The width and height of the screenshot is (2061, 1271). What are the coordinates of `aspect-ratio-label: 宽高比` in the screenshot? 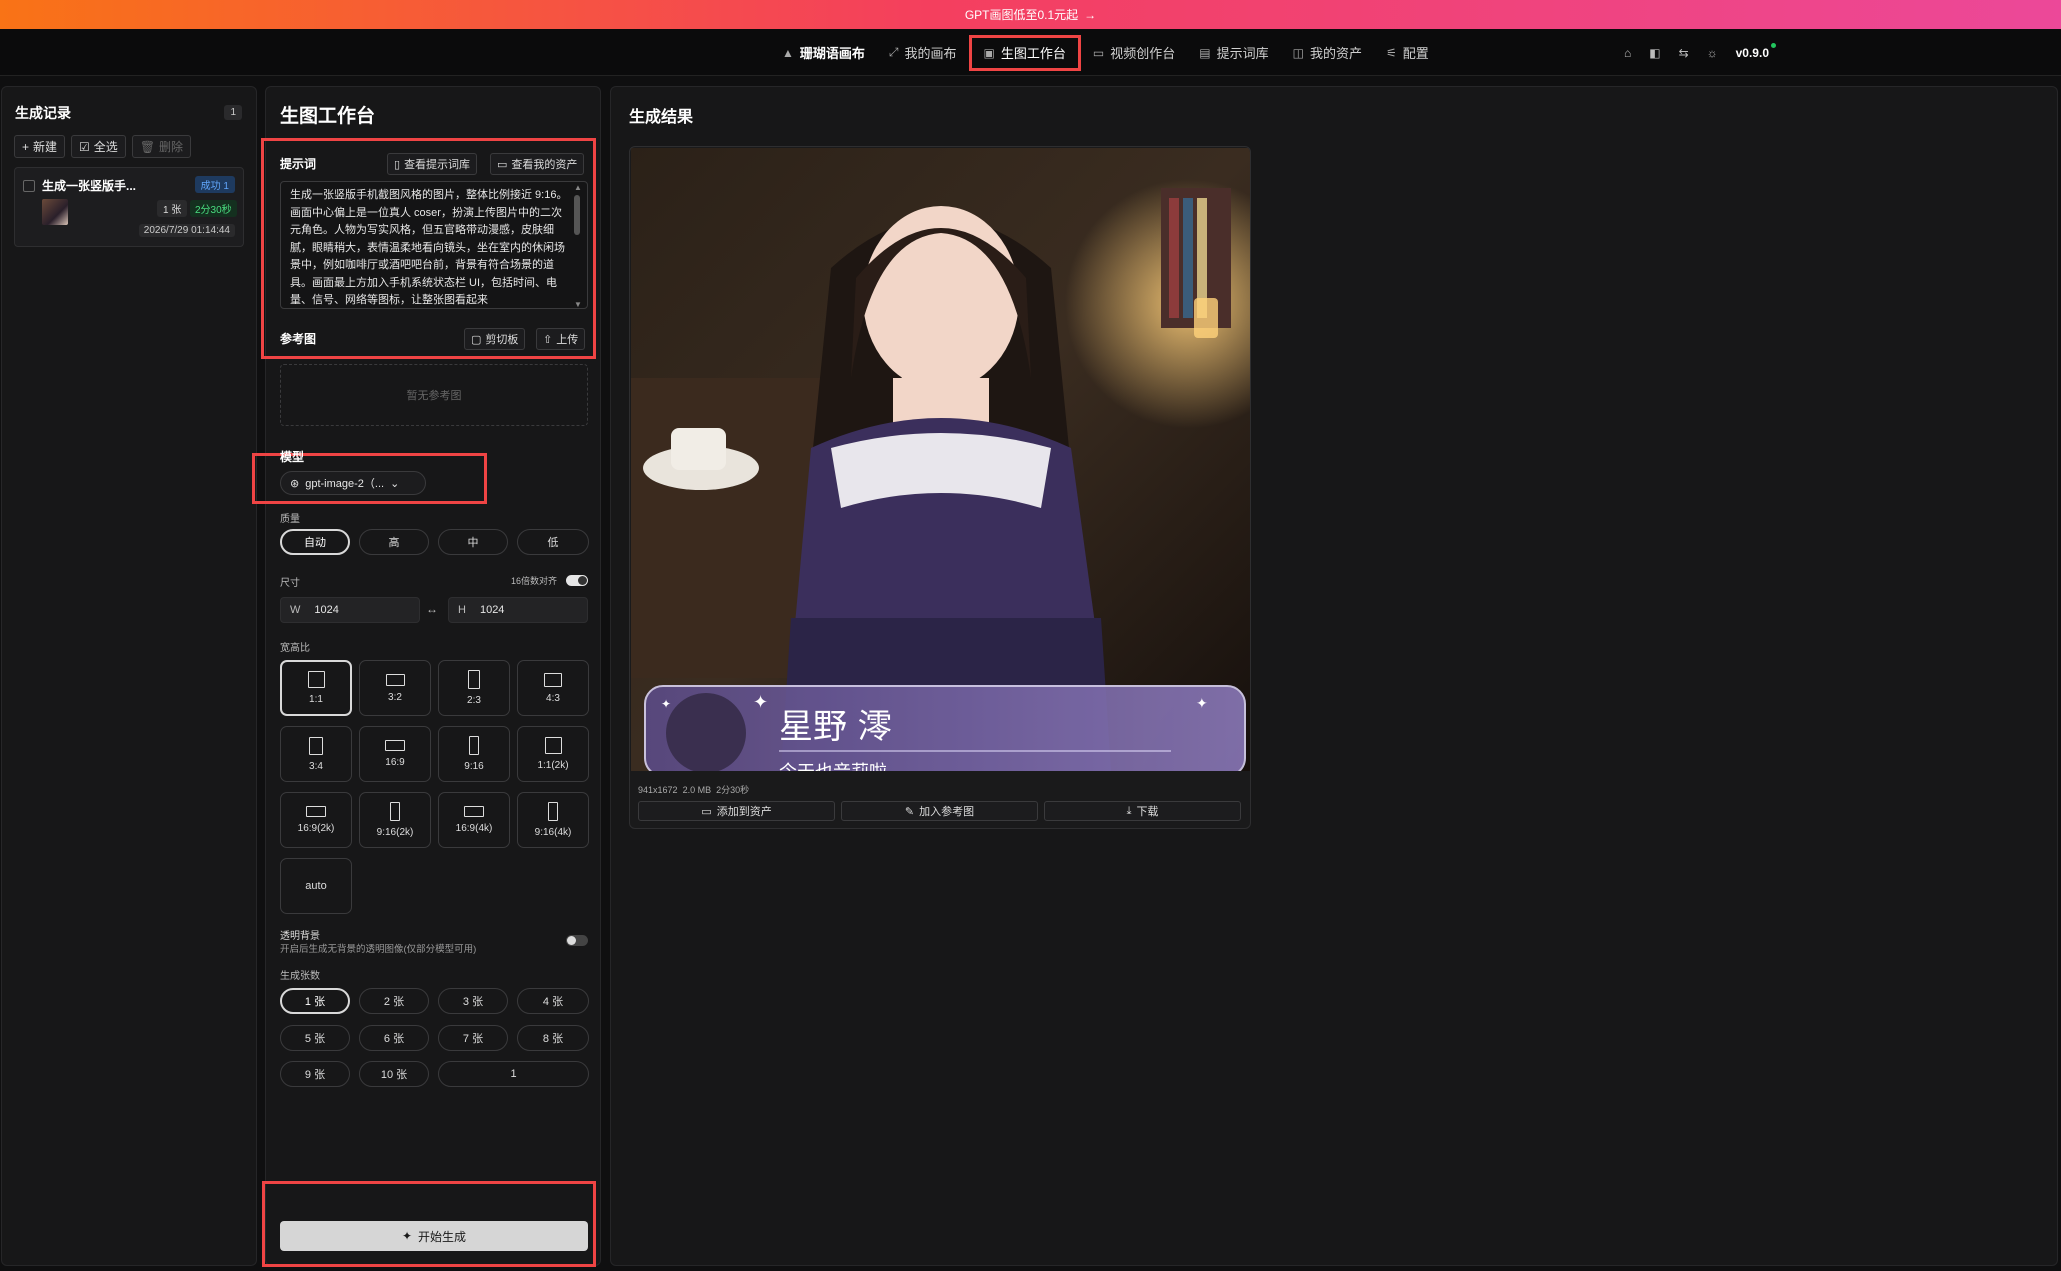 It's located at (295, 648).